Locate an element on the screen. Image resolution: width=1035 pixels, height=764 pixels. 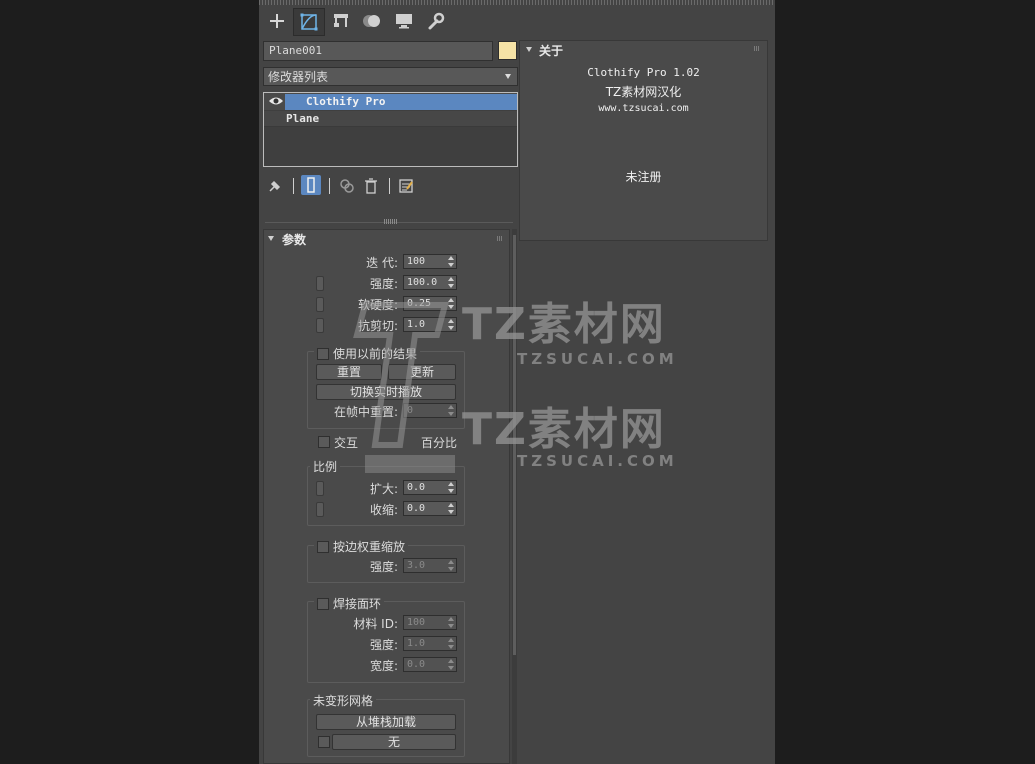
end-result-icon is located at coordinates (311, 185).